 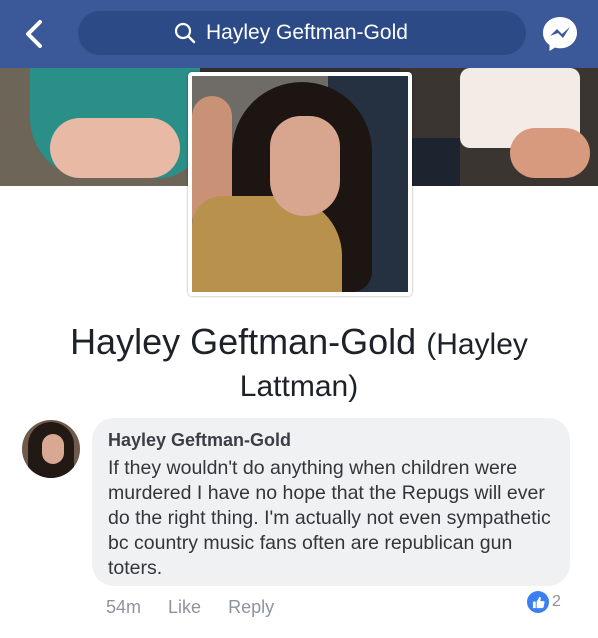 I want to click on reaction-summary: 2, so click(x=544, y=602).